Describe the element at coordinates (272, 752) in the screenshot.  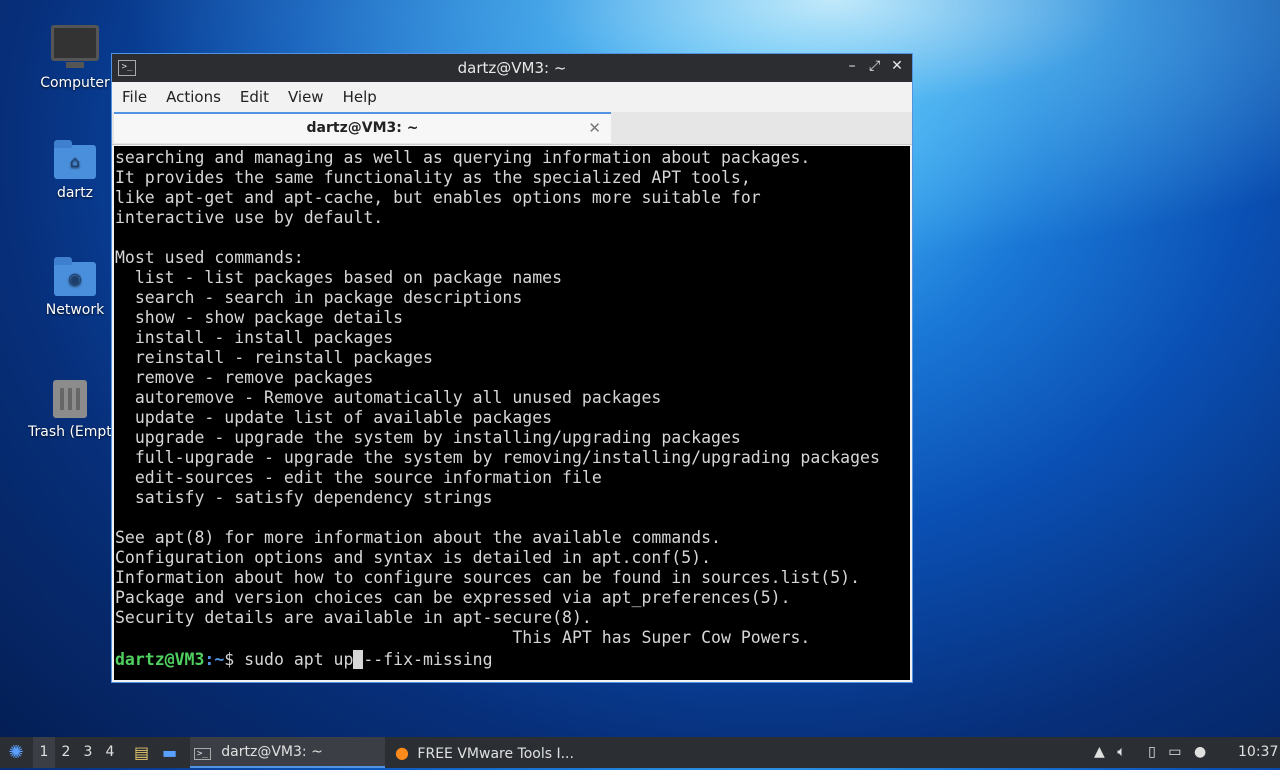
I see `task-label: dartz@VM3: ~` at that location.